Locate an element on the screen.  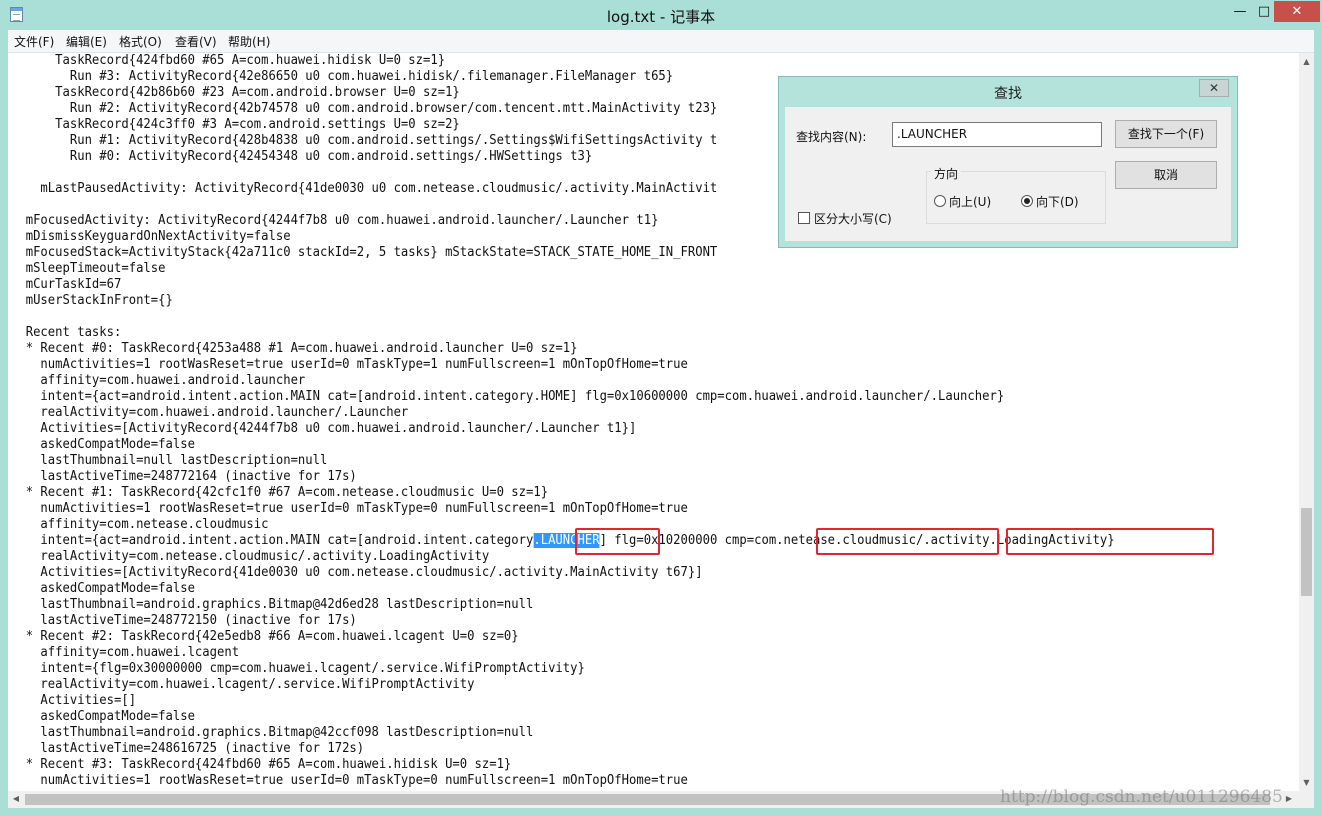
find-dialog-title: 查找 is located at coordinates (1008, 94).